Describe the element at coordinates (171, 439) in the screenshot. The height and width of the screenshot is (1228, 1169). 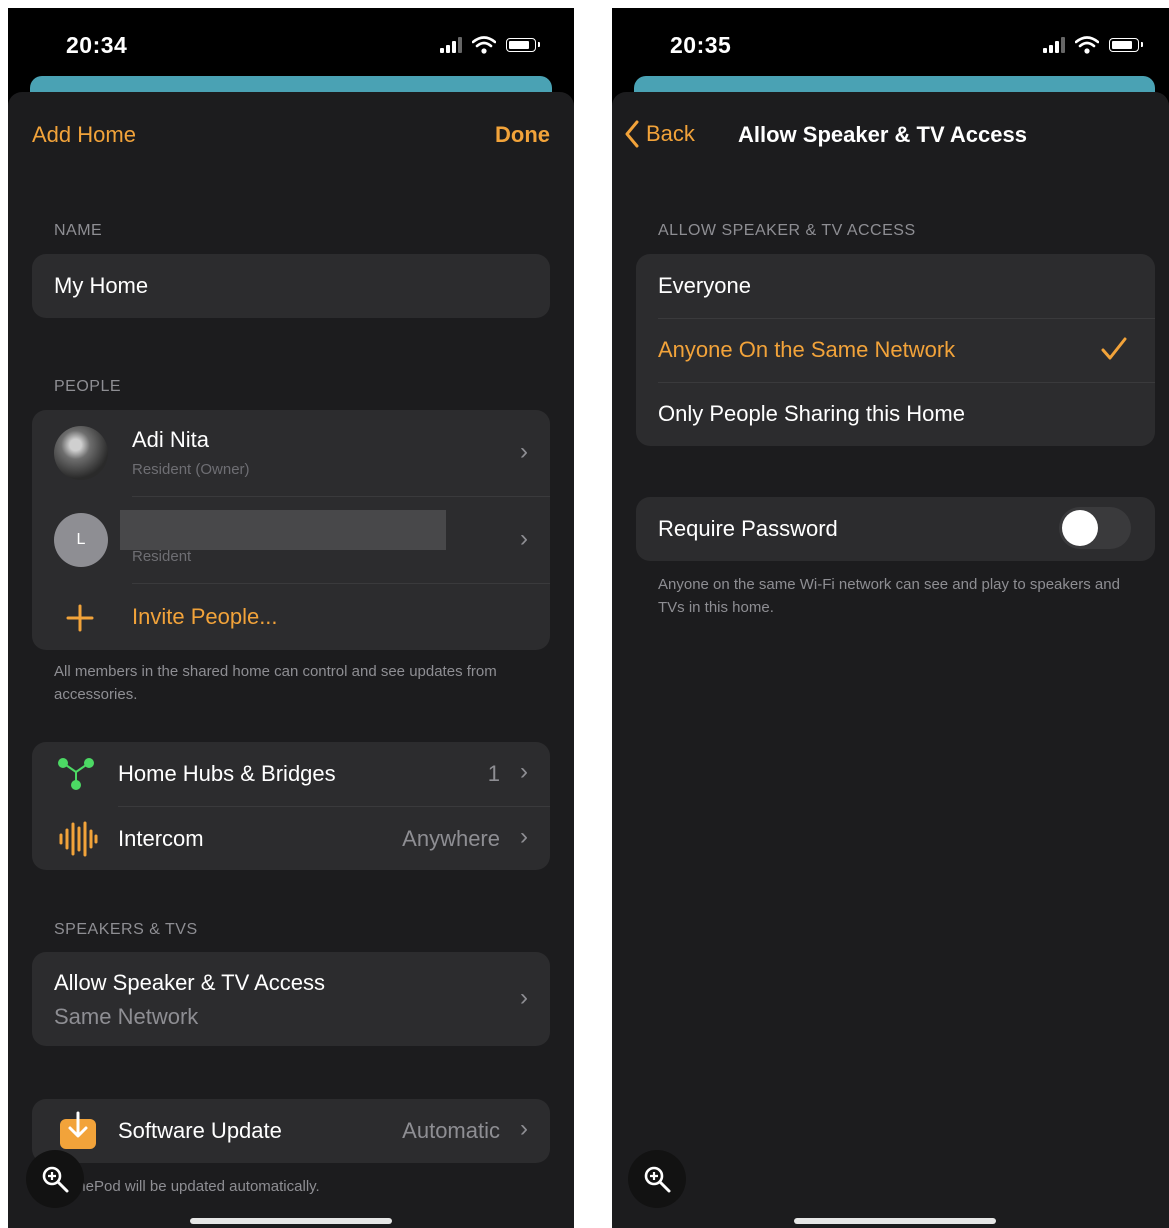
I see `person-name: Adi Nita` at that location.